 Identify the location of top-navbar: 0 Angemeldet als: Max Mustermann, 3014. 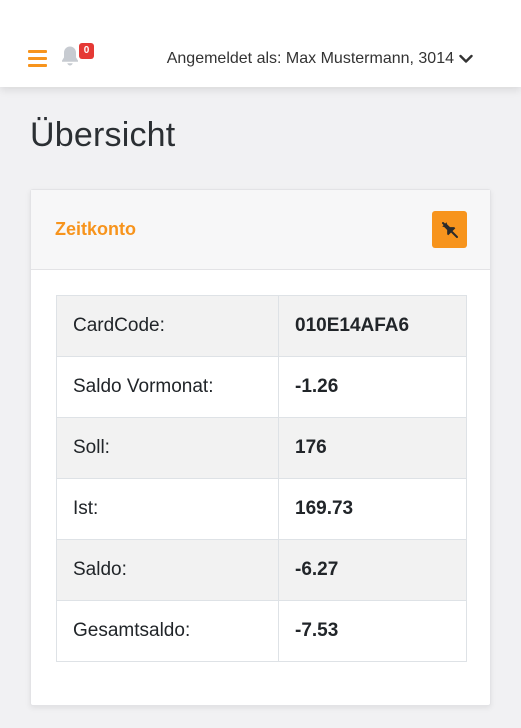
(260, 43).